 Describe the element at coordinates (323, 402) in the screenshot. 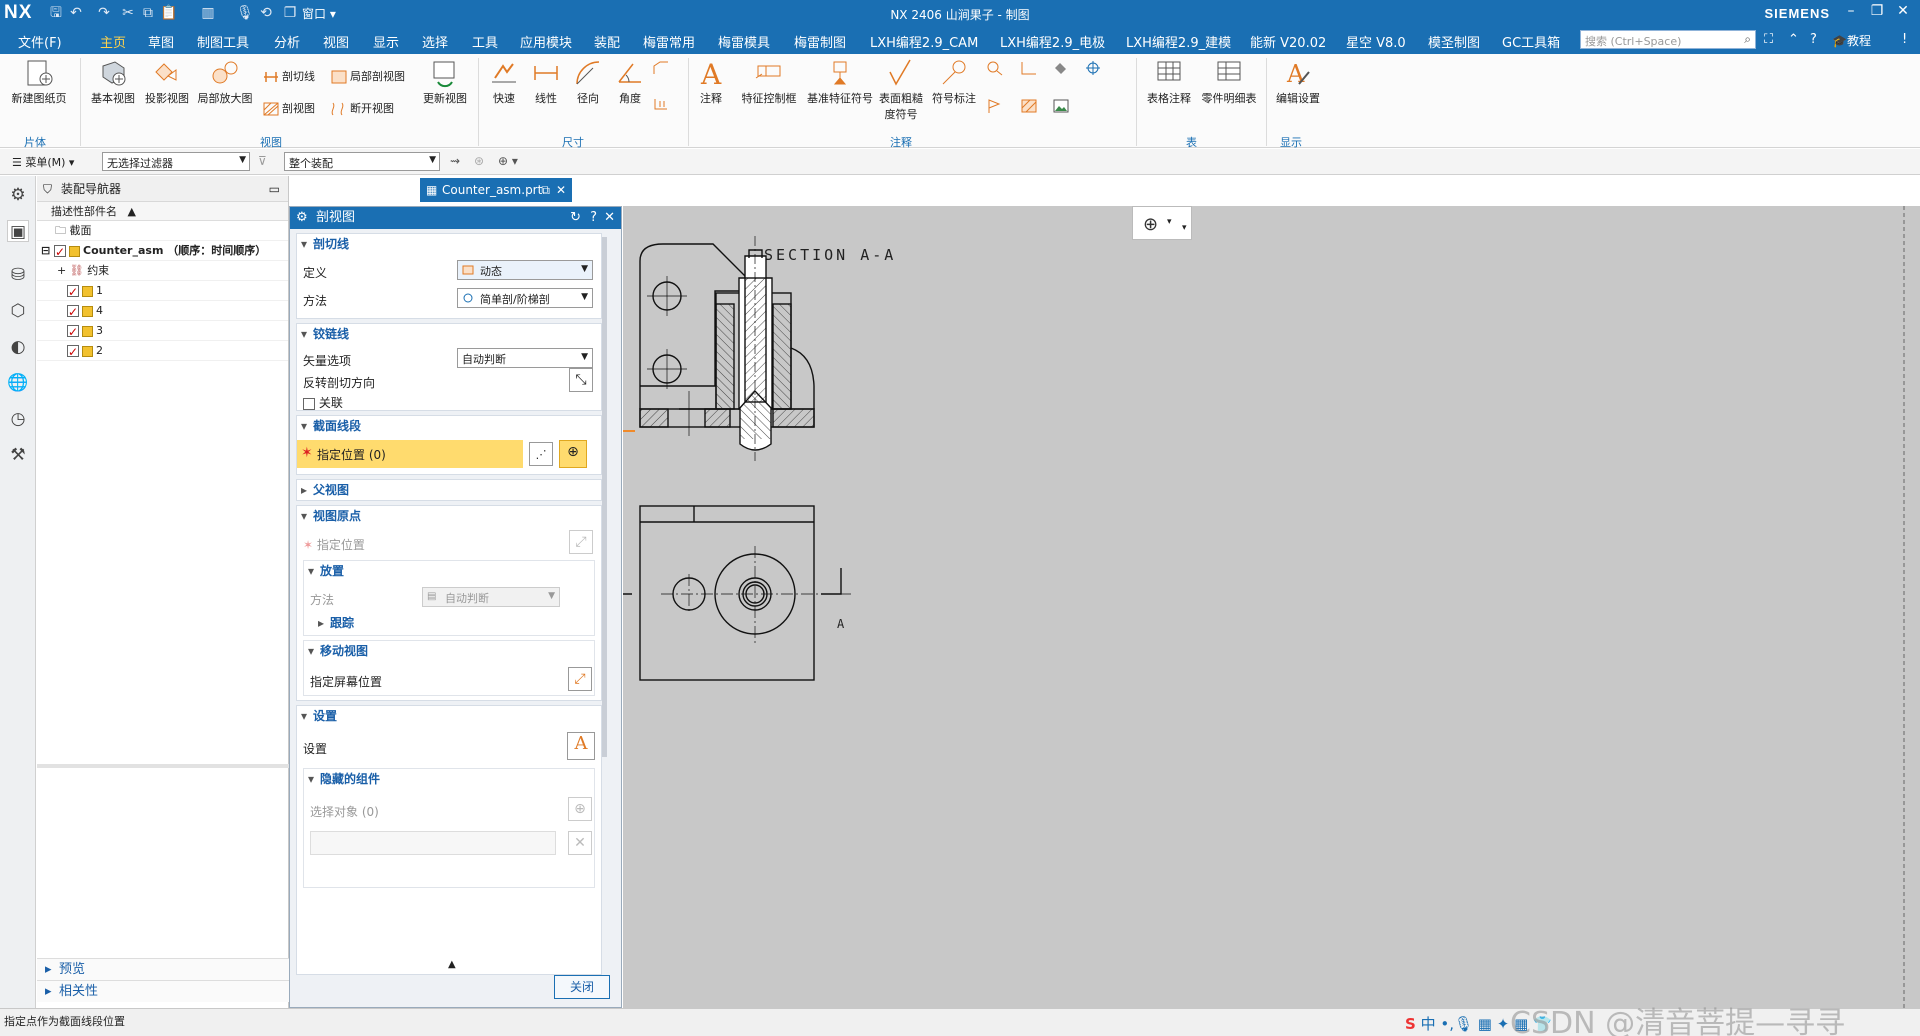

I see `associative-checkbox-row: 关联` at that location.